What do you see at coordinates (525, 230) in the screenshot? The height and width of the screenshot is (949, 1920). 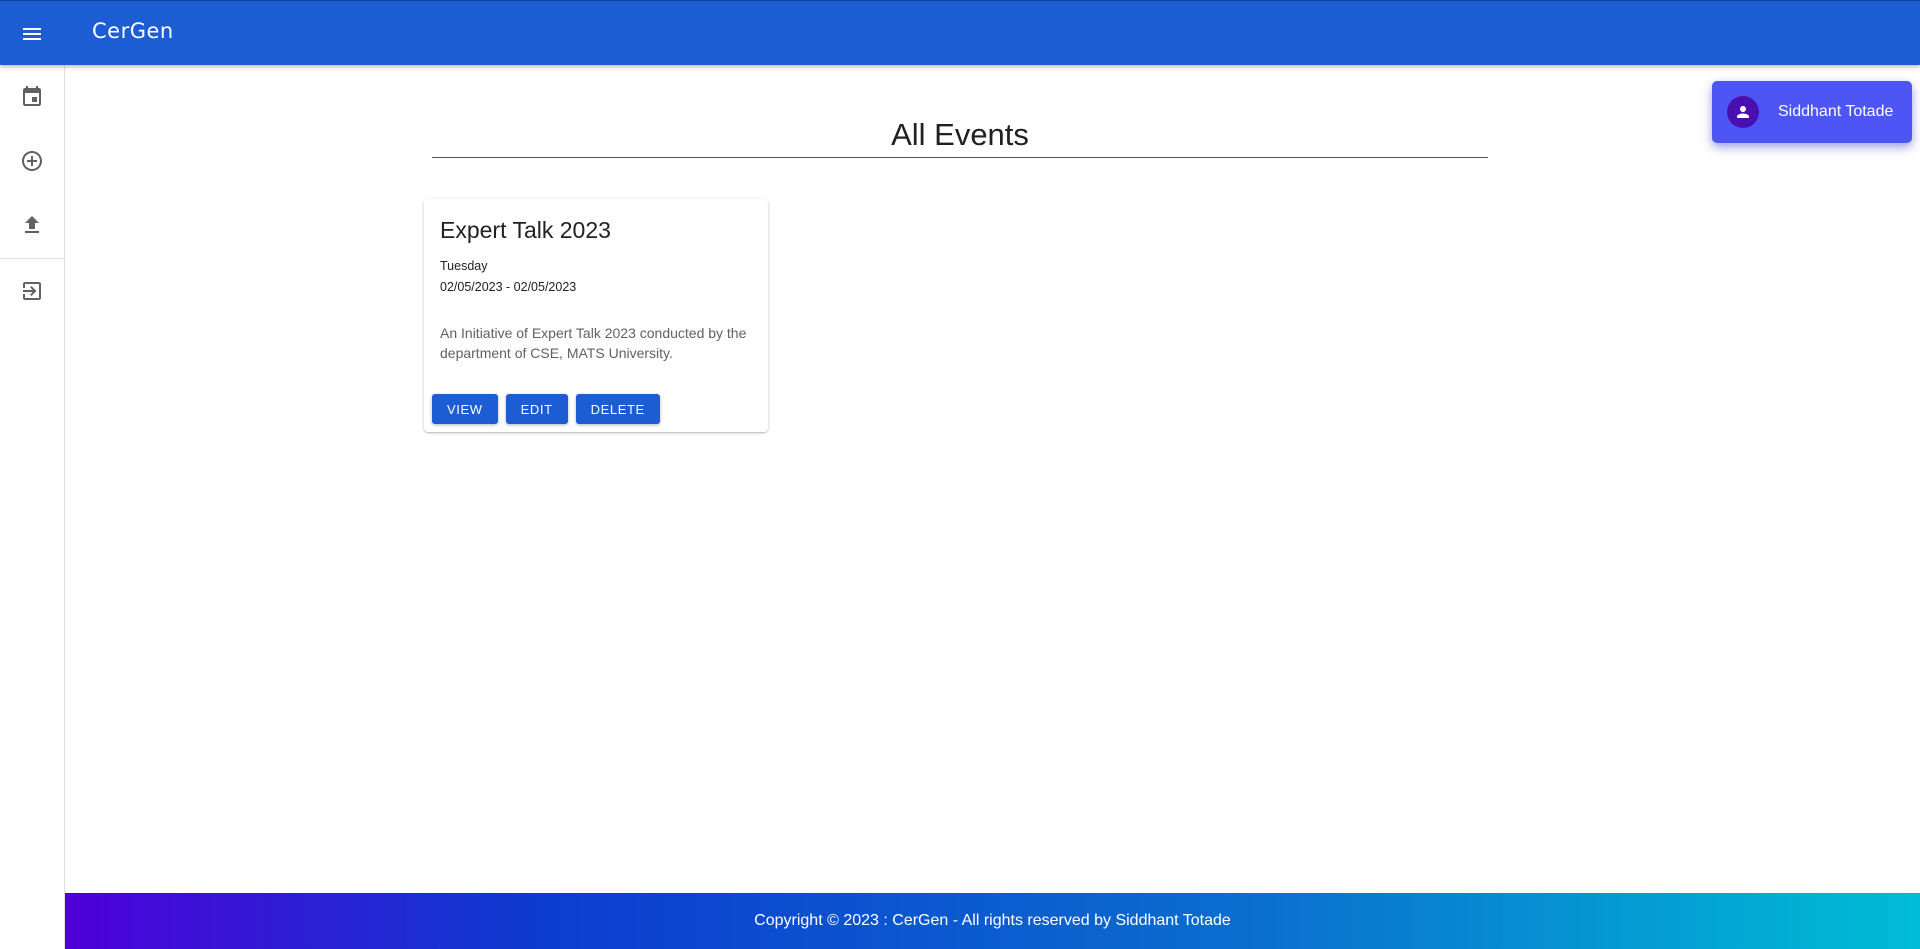 I see `event-title: Expert Talk 2023` at bounding box center [525, 230].